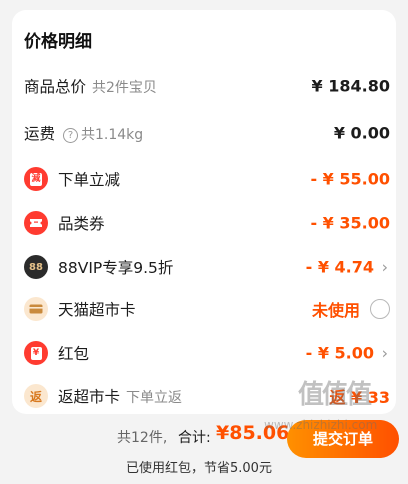 Image resolution: width=408 pixels, height=484 pixels. I want to click on goods-total-label: 商品总价, so click(55, 87).